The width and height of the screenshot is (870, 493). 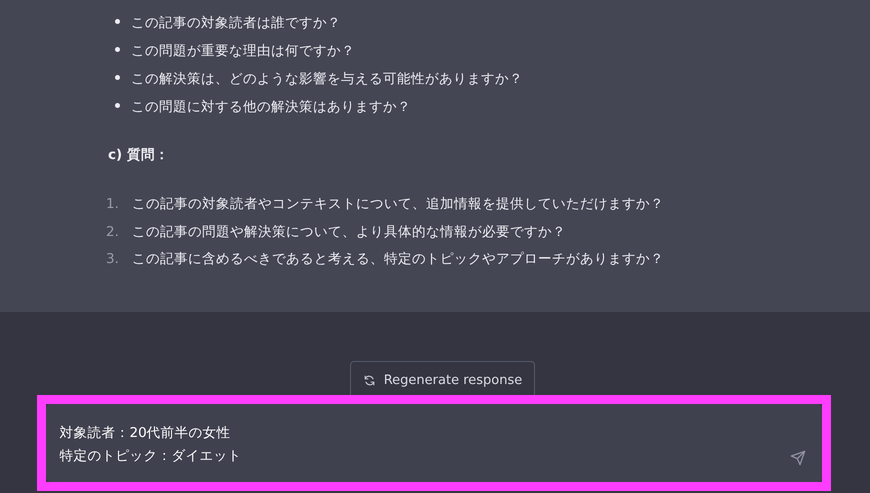 I want to click on refresh-icon, so click(x=369, y=380).